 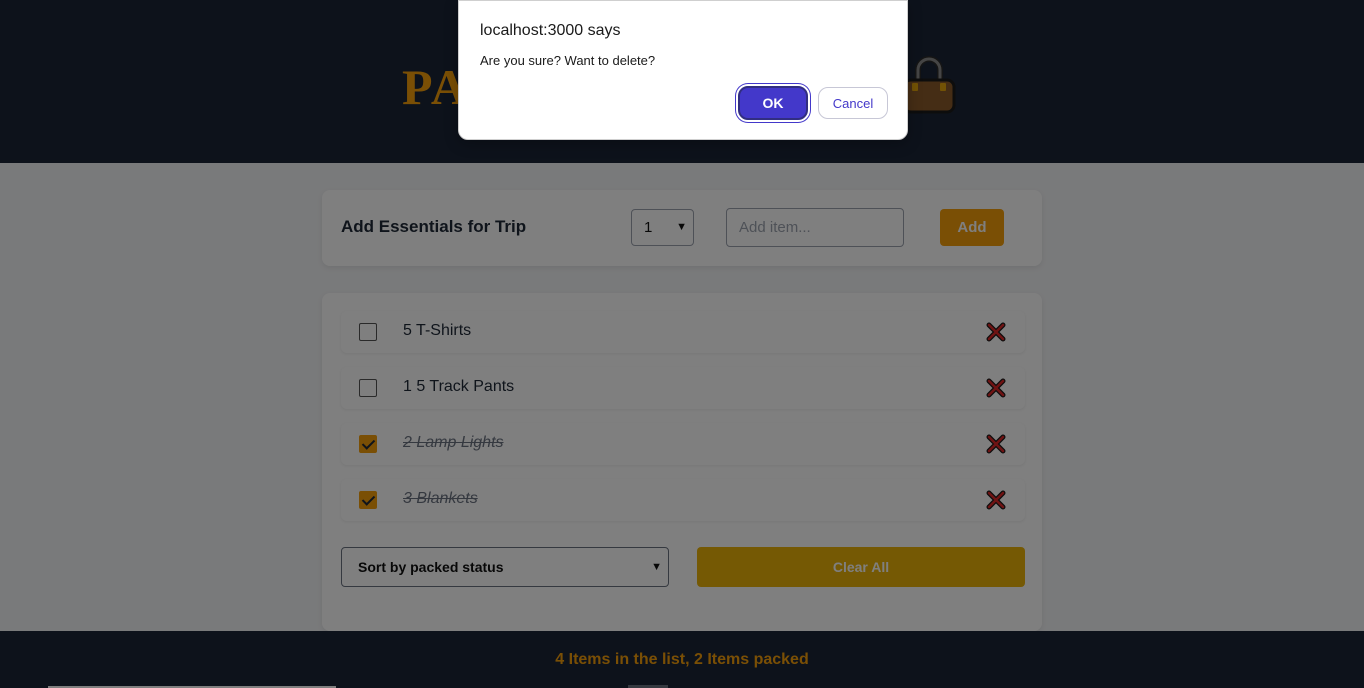 What do you see at coordinates (568, 60) in the screenshot?
I see `dialog-message: Are you sure? Want to delete?` at bounding box center [568, 60].